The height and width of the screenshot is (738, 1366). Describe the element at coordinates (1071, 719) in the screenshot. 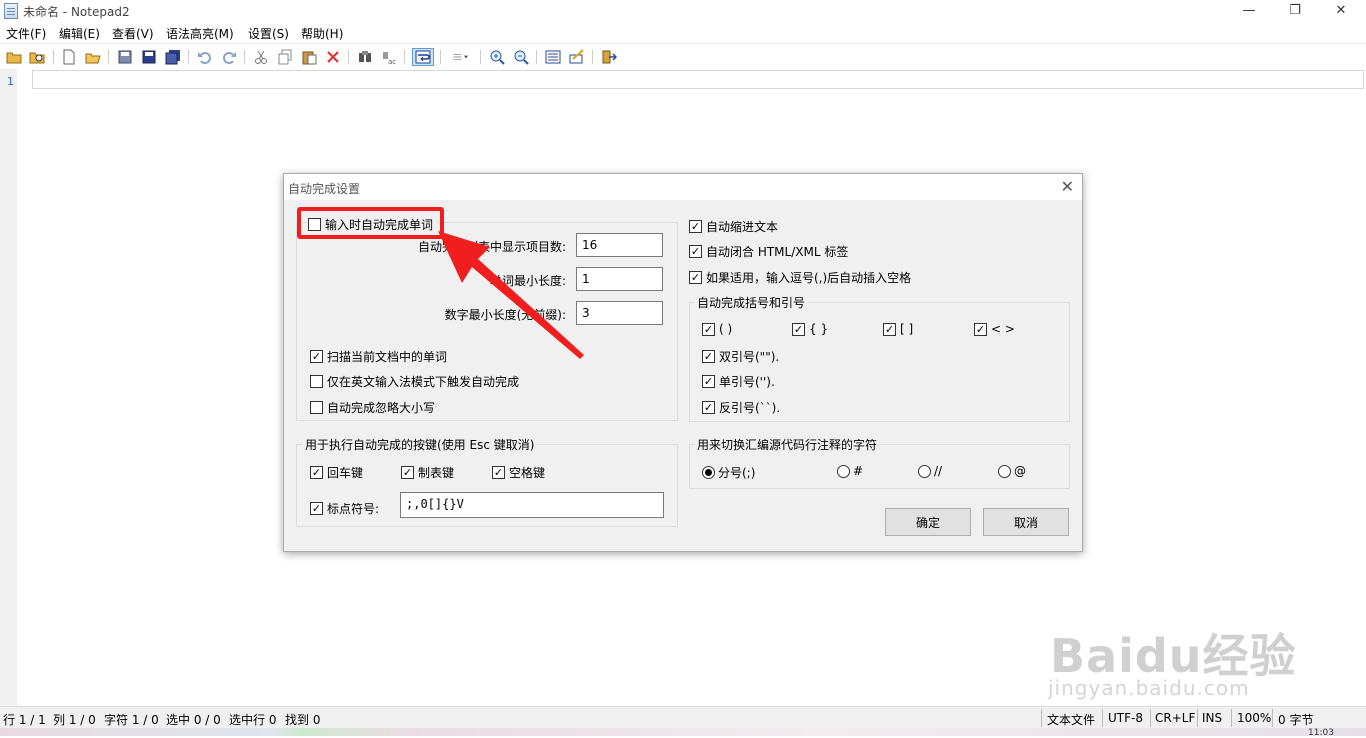

I see `status-file-type: 文本文件` at that location.